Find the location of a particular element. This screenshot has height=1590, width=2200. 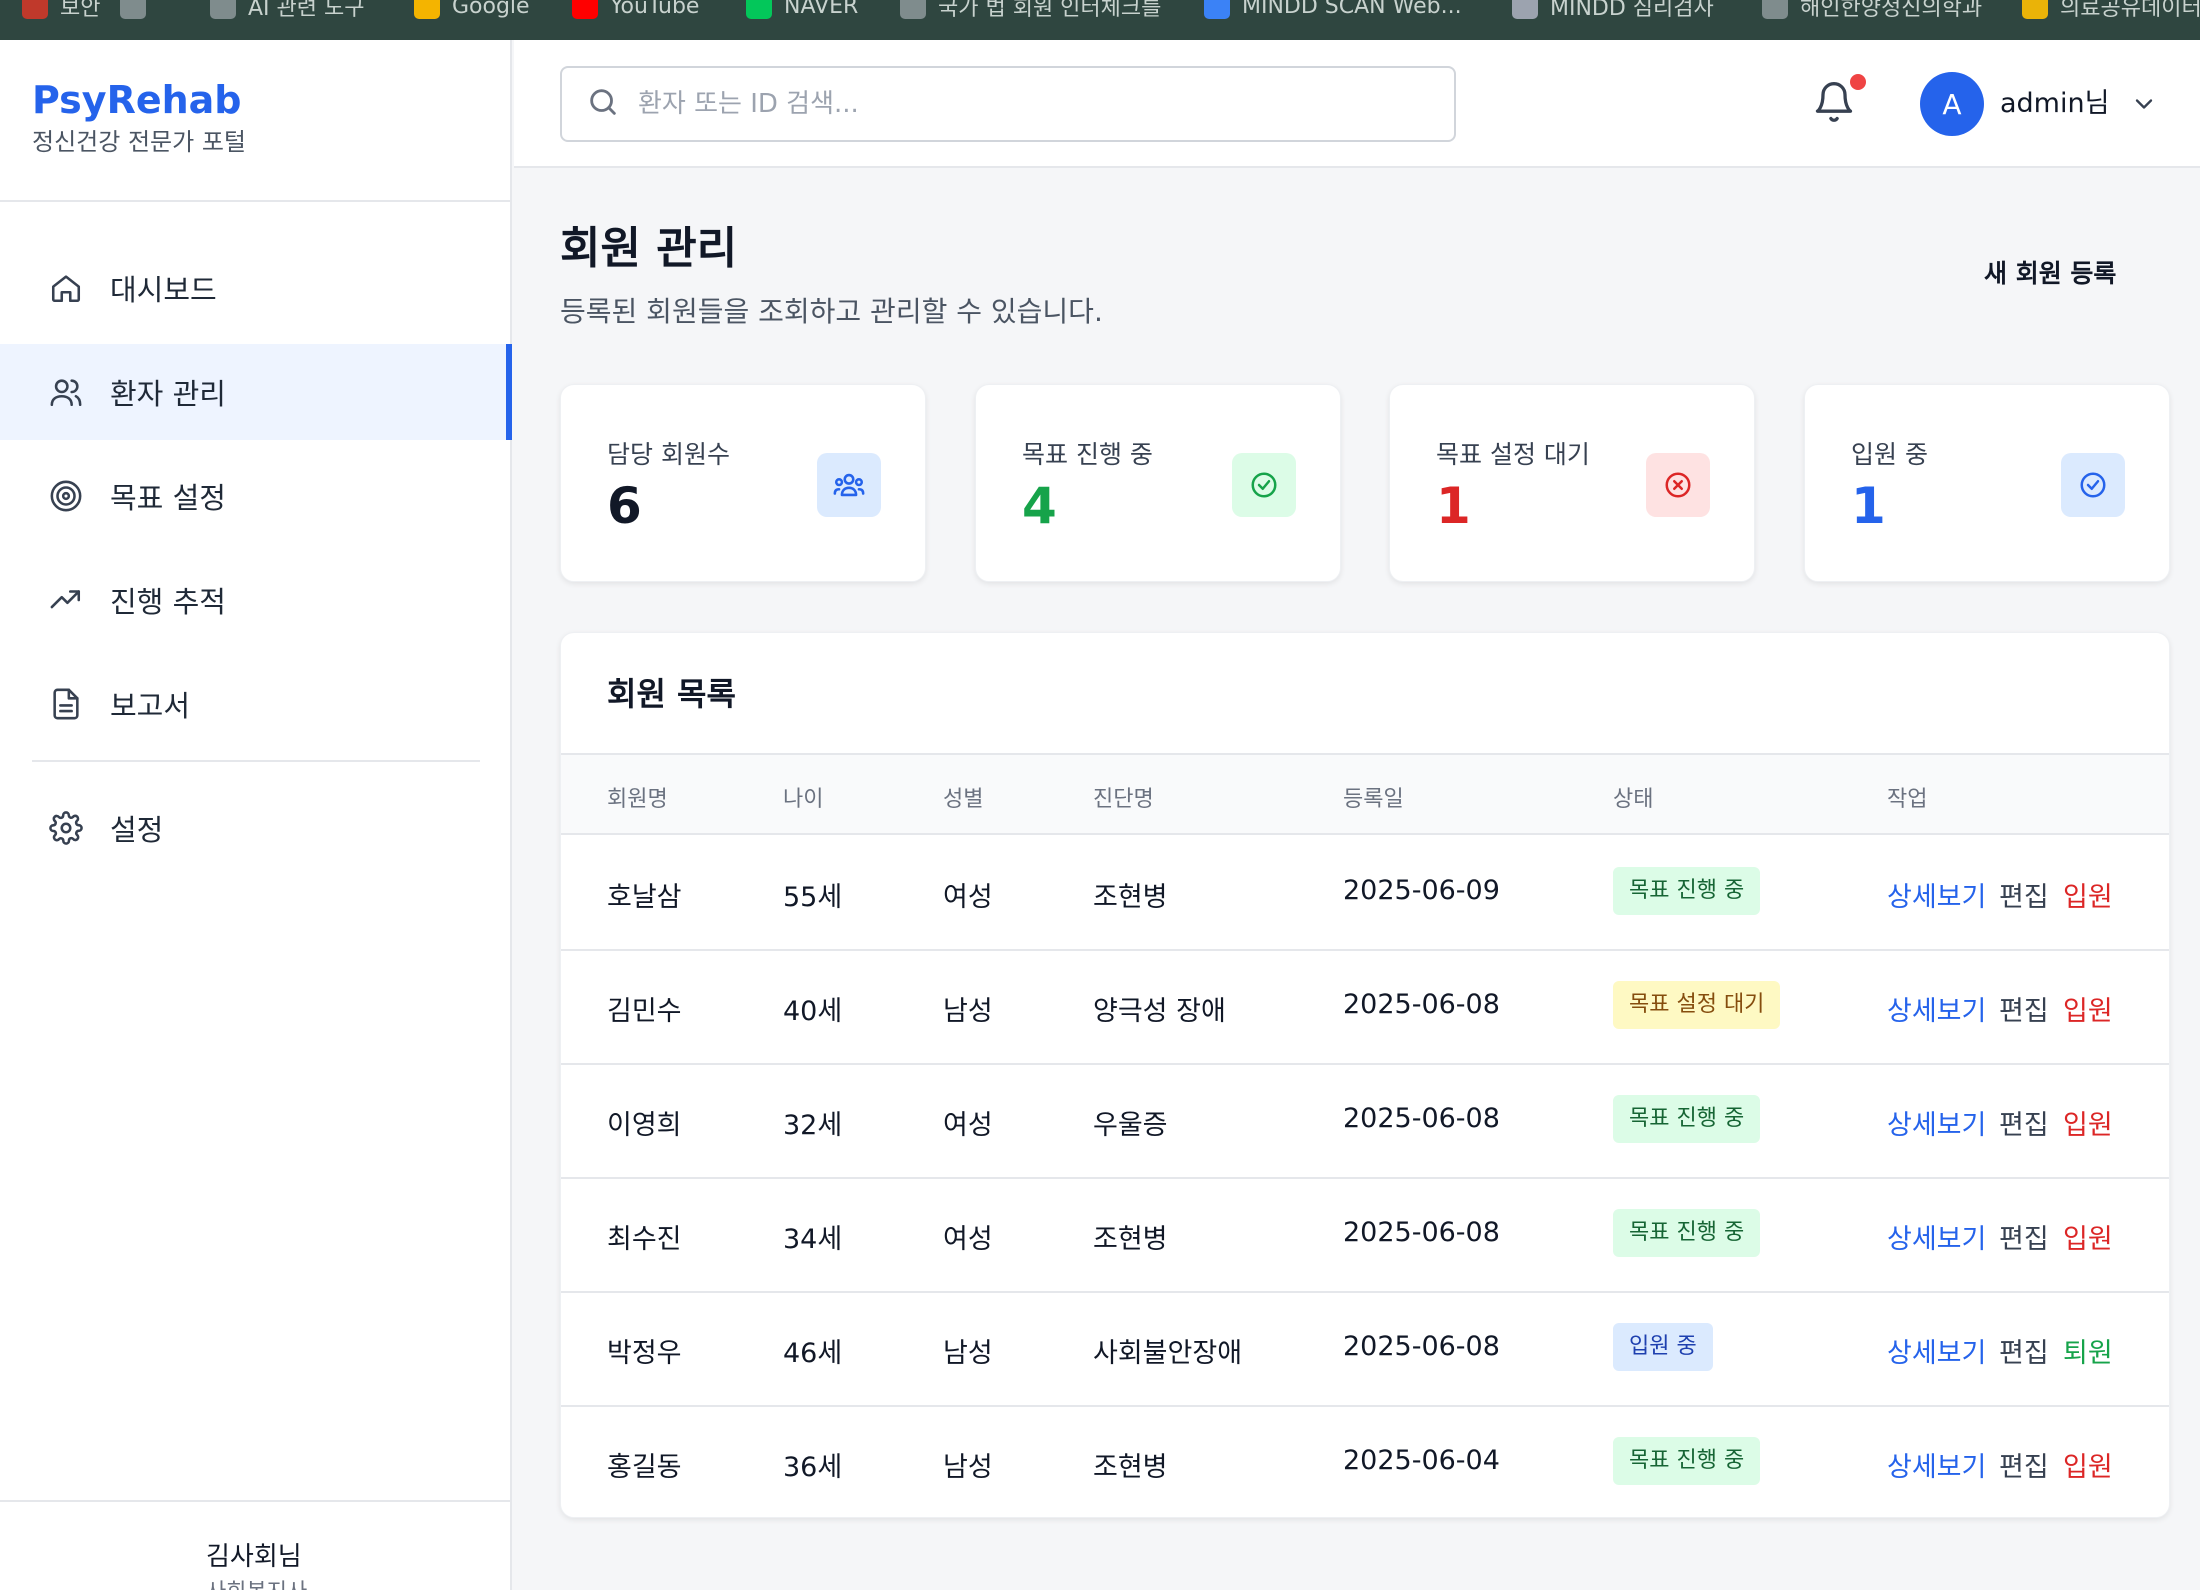

stat-label: 입원 중 is located at coordinates (1889, 454).